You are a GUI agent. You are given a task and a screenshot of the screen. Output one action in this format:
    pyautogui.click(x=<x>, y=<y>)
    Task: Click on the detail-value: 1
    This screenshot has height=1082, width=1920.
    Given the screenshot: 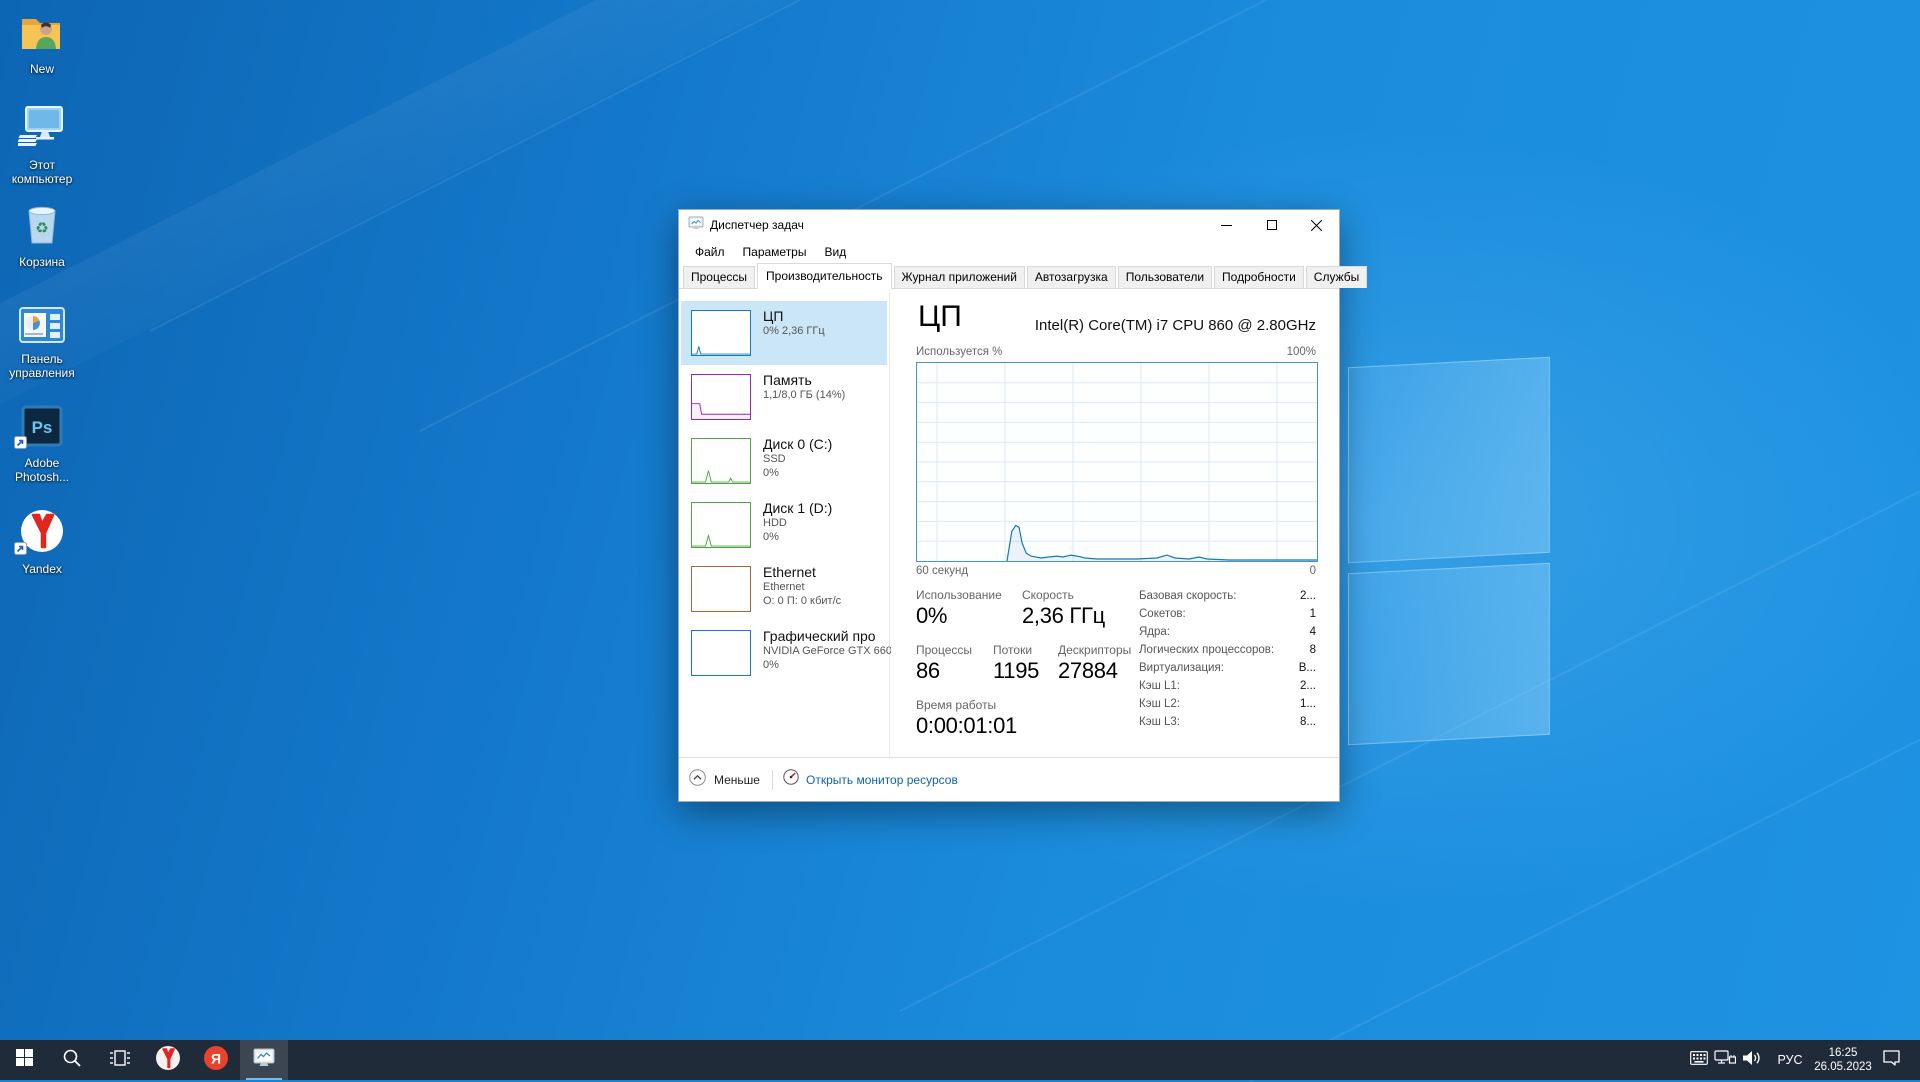 What is the action you would take?
    pyautogui.click(x=1312, y=614)
    